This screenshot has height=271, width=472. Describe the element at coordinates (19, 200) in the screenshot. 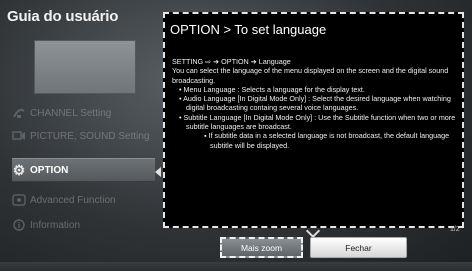

I see `advanced-function-icon` at that location.